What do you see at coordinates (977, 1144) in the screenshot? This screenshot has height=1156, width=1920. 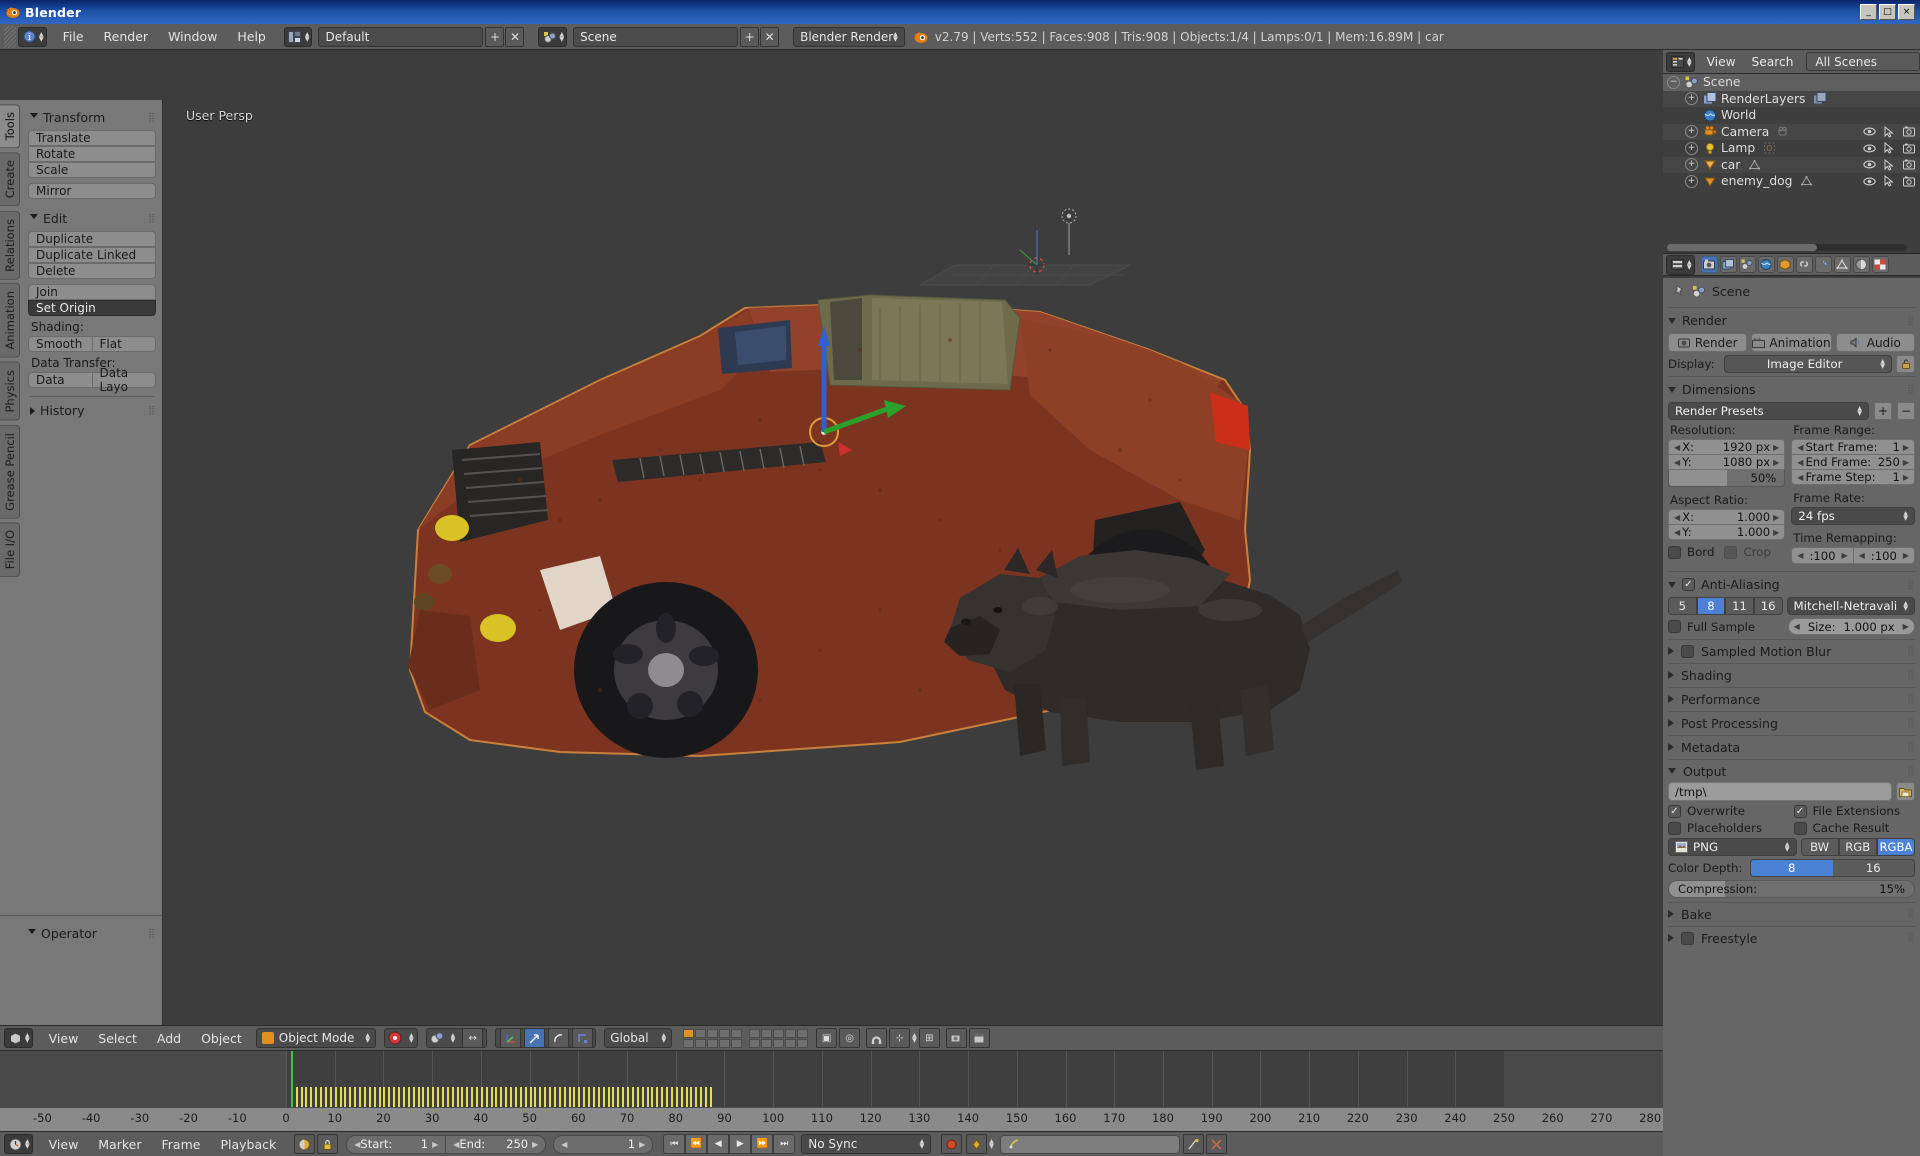 I see `keying-set-icon` at bounding box center [977, 1144].